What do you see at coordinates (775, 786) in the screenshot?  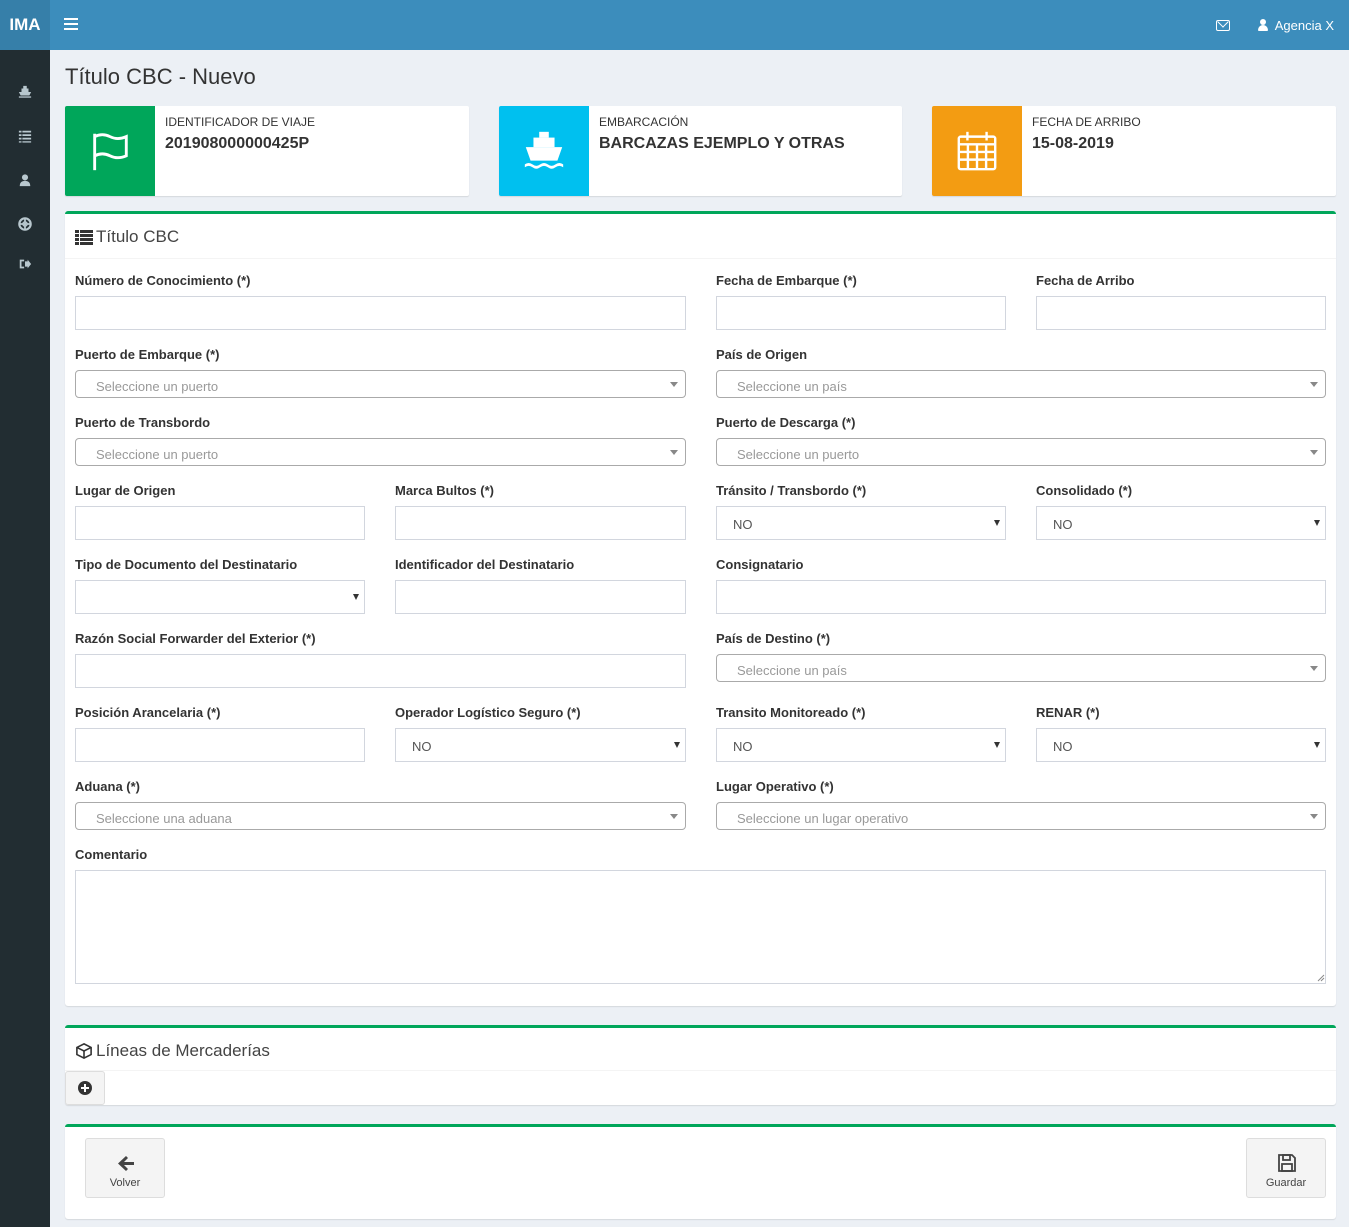 I see `lugar-operativo-label: Lugar Operativo (*)` at bounding box center [775, 786].